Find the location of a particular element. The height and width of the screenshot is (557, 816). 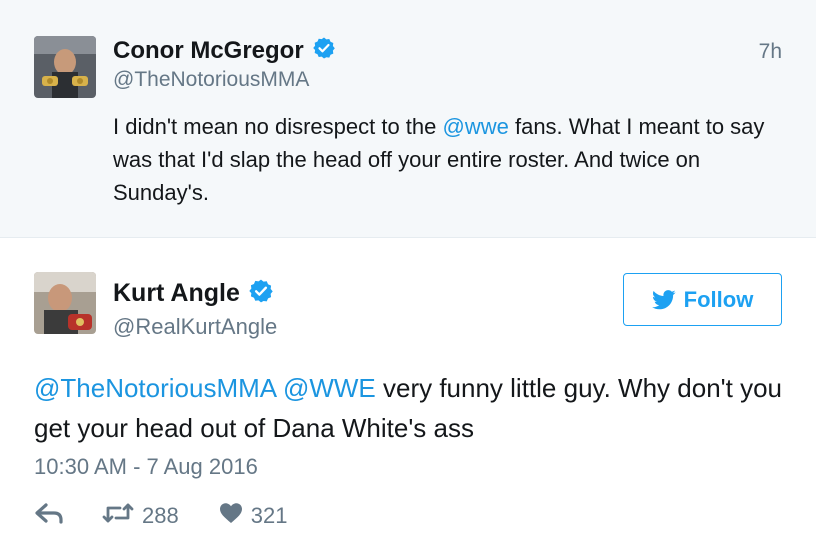

reply-icon is located at coordinates (49, 516).